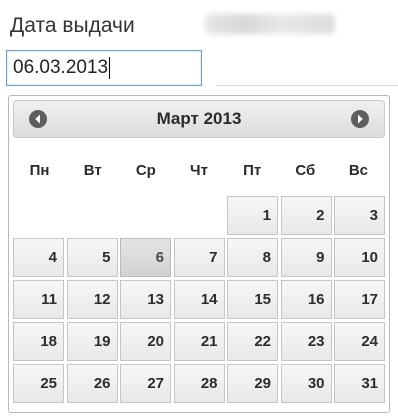  What do you see at coordinates (92, 257) in the screenshot?
I see `day-cell: 5` at bounding box center [92, 257].